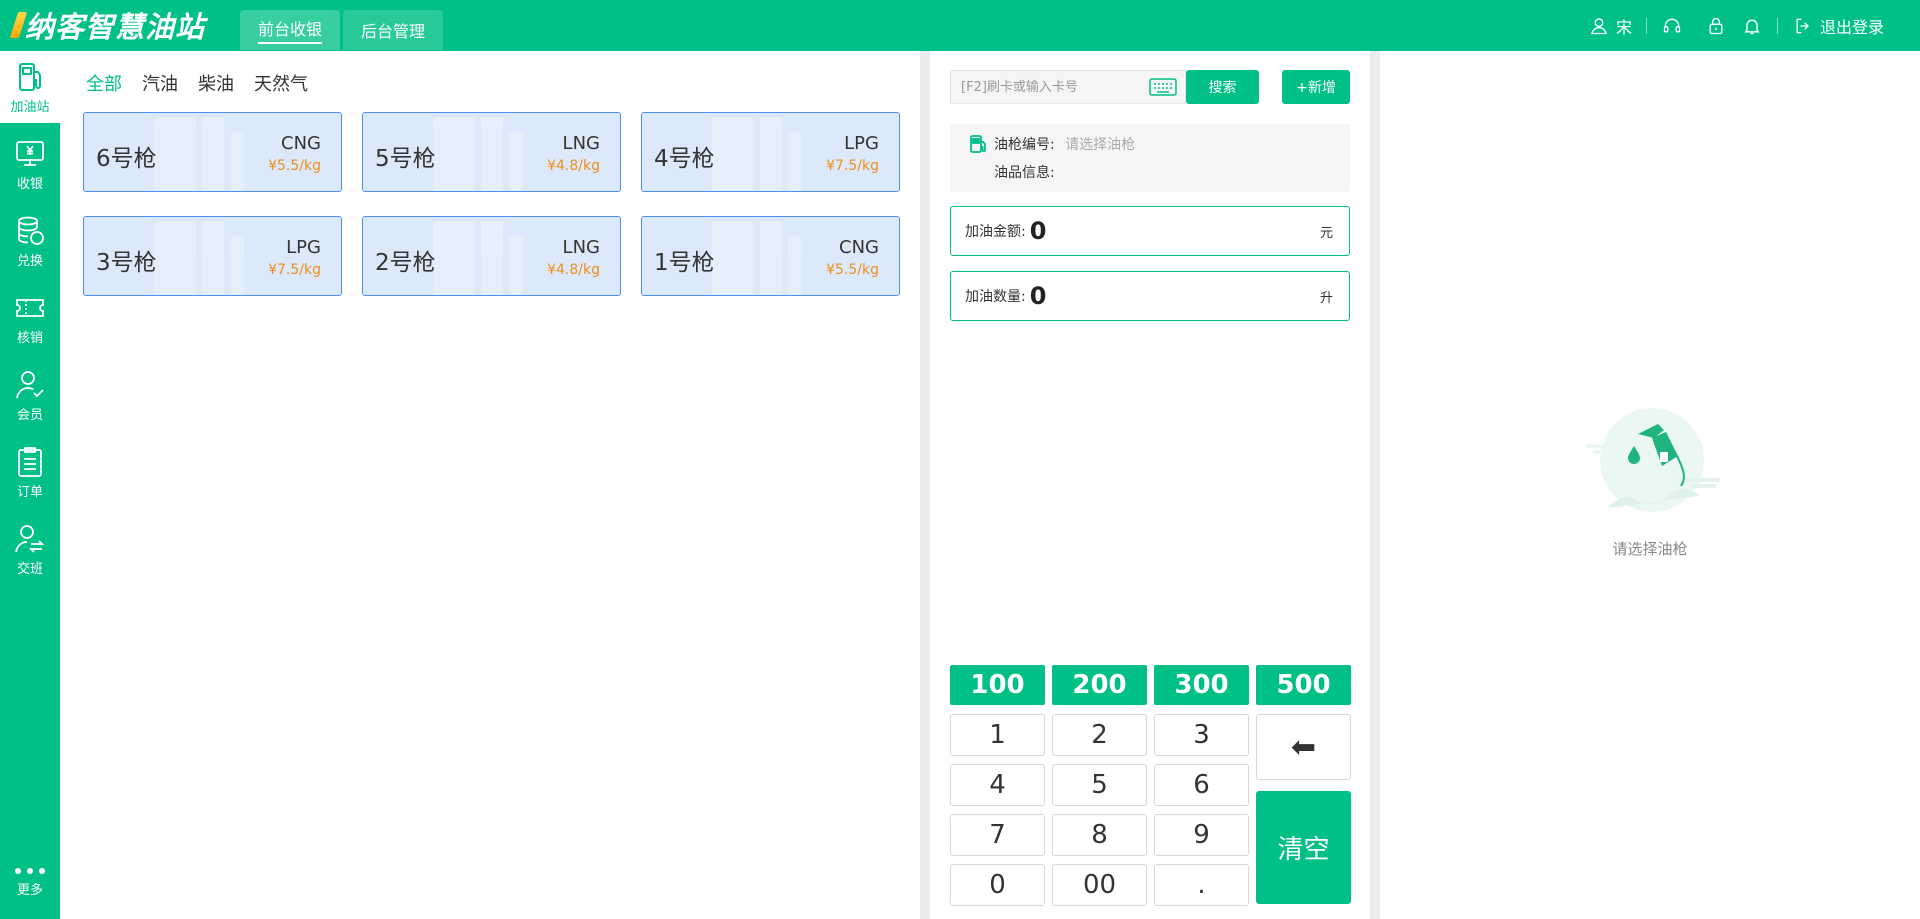  What do you see at coordinates (1303, 847) in the screenshot?
I see `clear-button: 清空` at bounding box center [1303, 847].